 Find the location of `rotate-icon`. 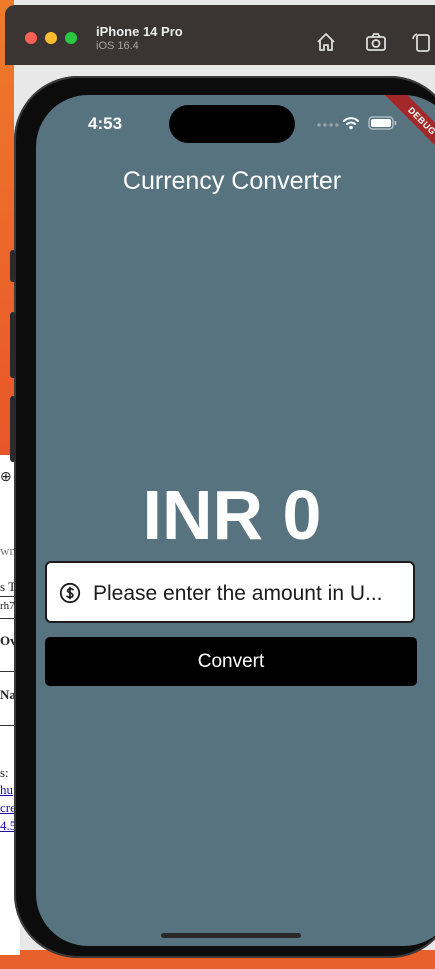

rotate-icon is located at coordinates (422, 42).